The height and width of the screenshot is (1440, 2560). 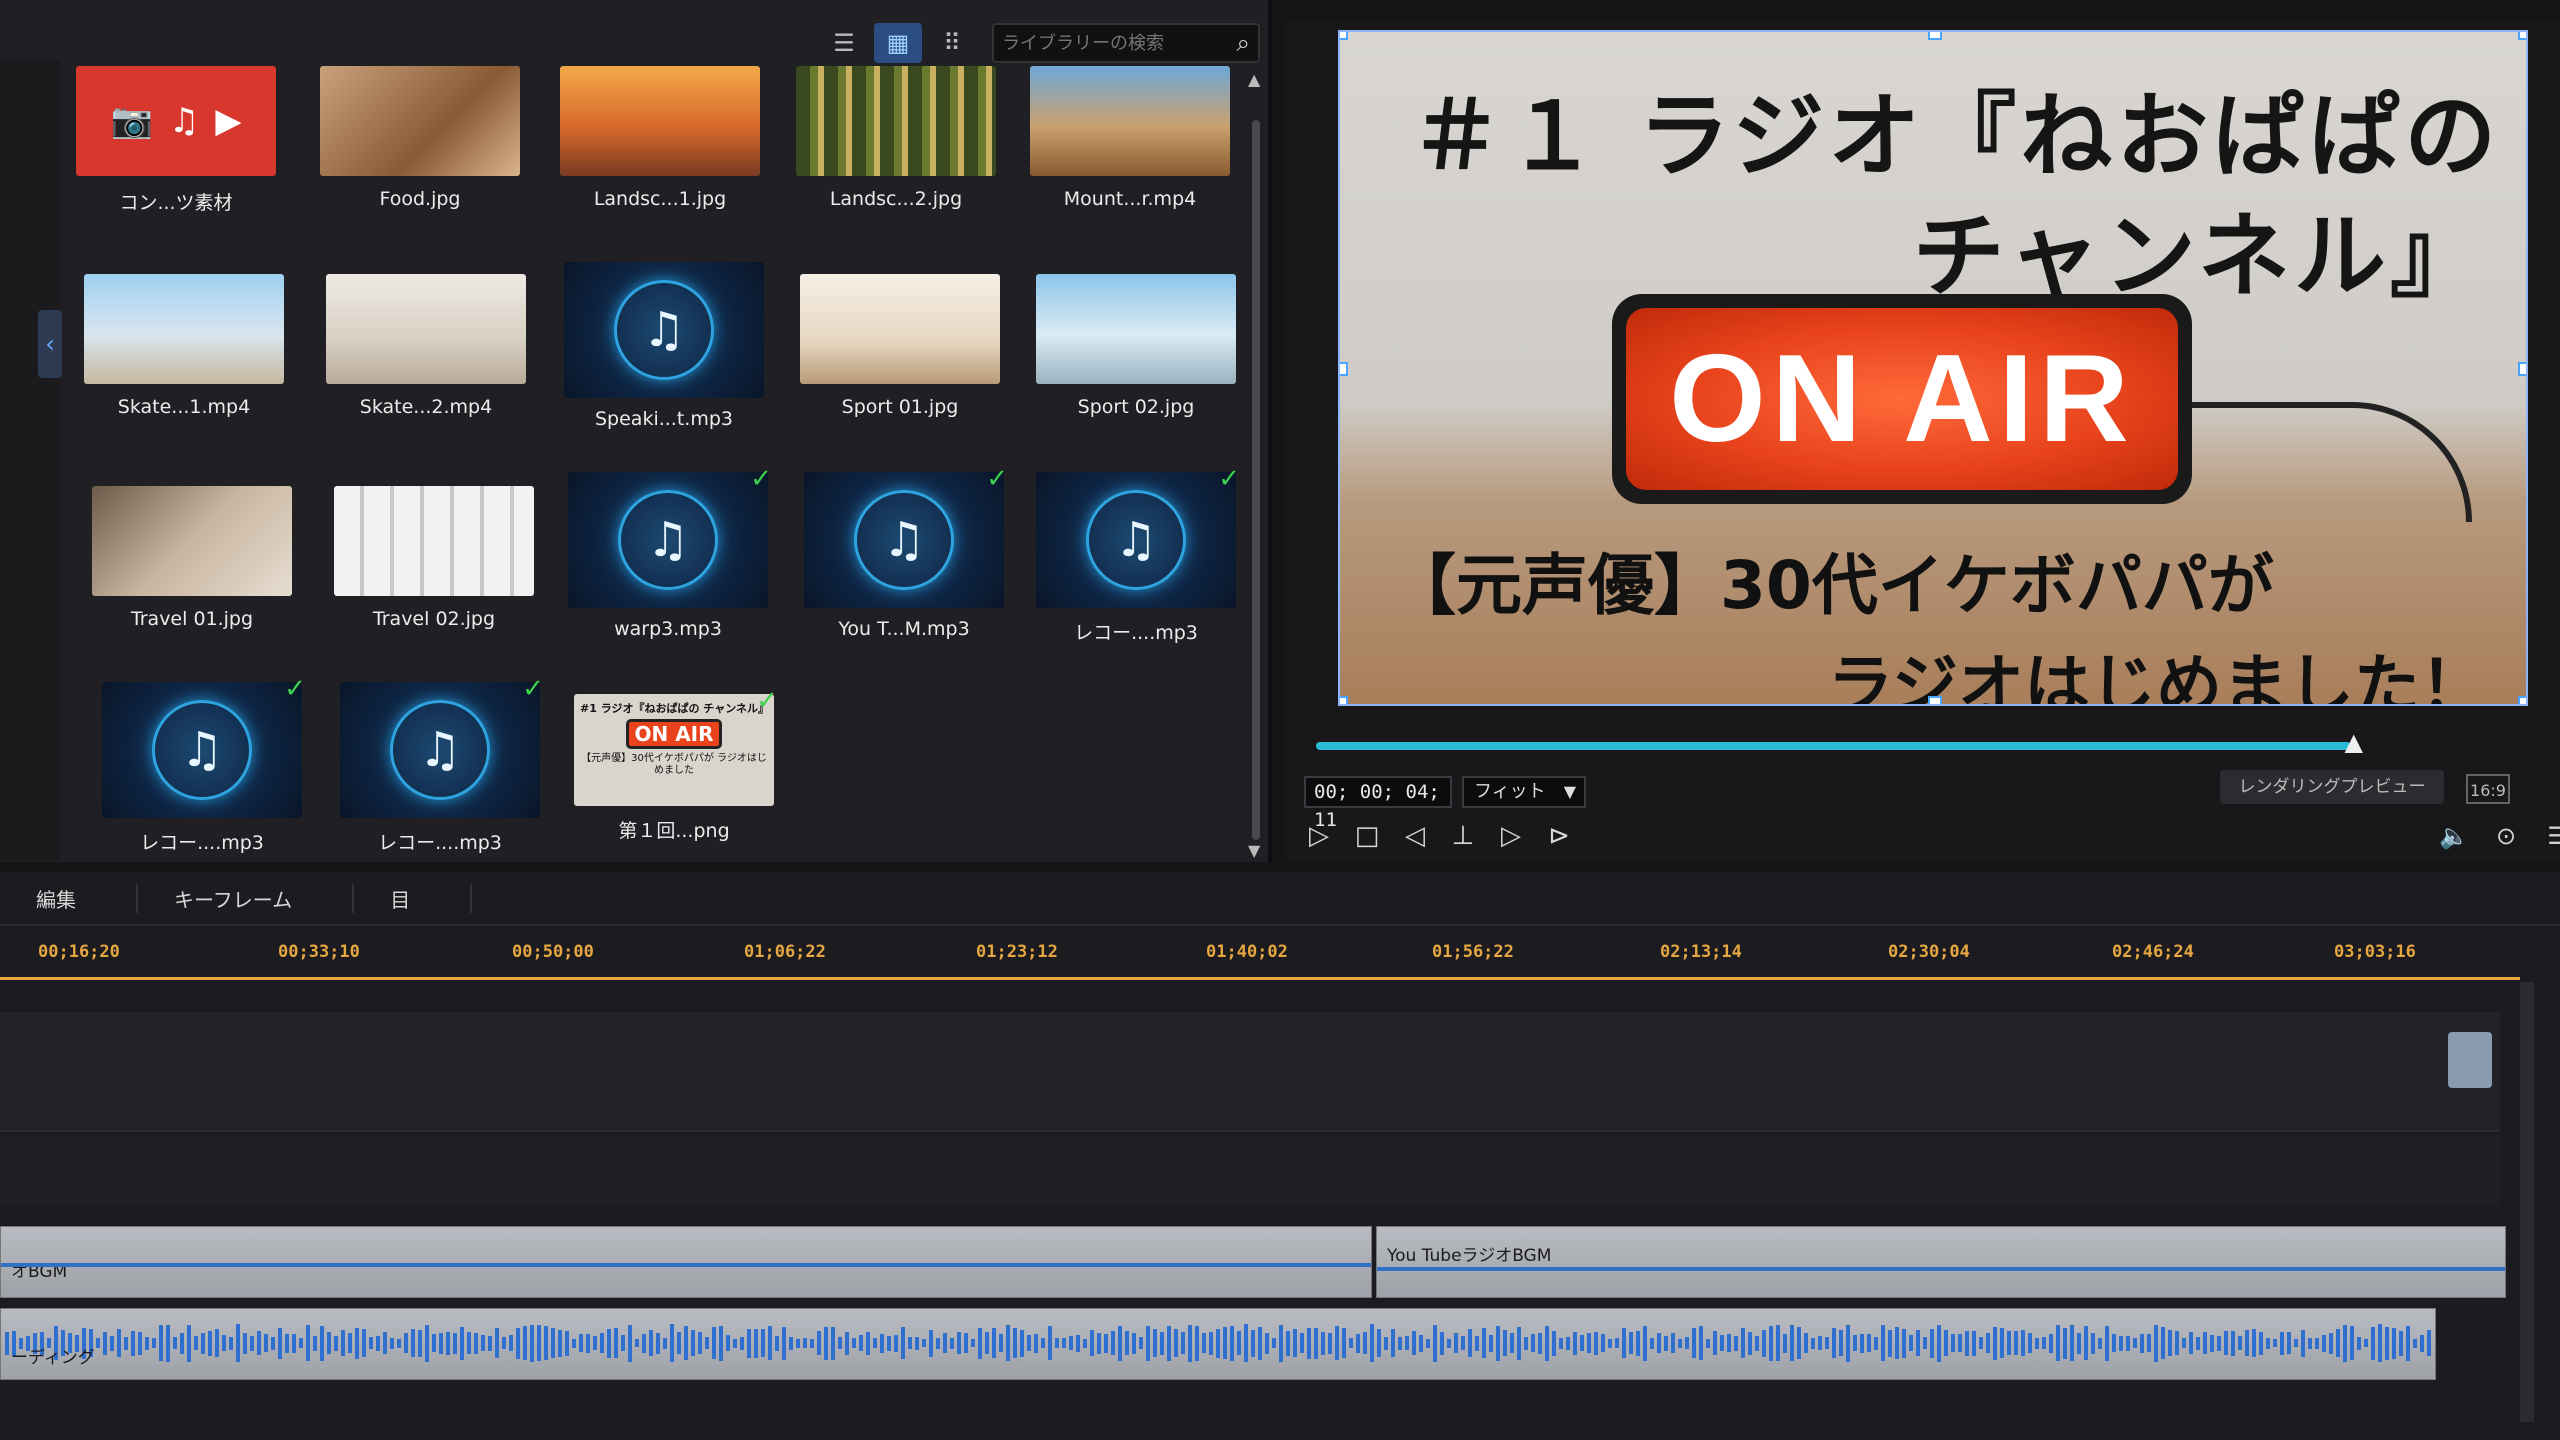 I want to click on media-tile: Mount...r.mp4, so click(x=1130, y=166).